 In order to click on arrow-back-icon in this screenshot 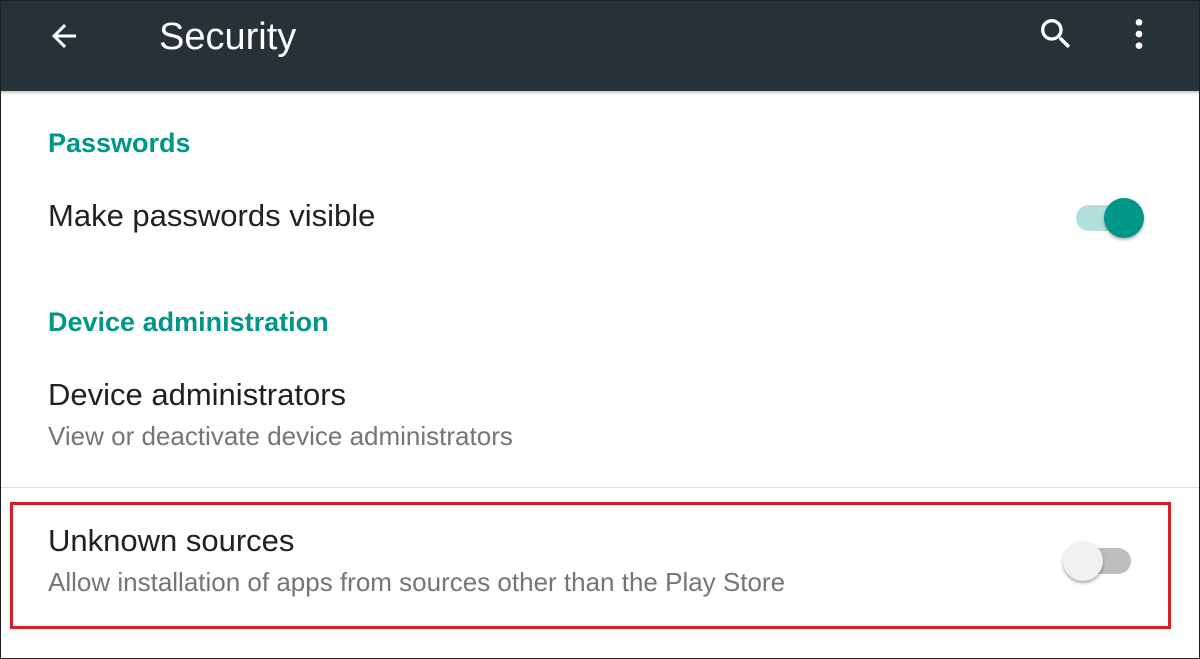, I will do `click(64, 38)`.